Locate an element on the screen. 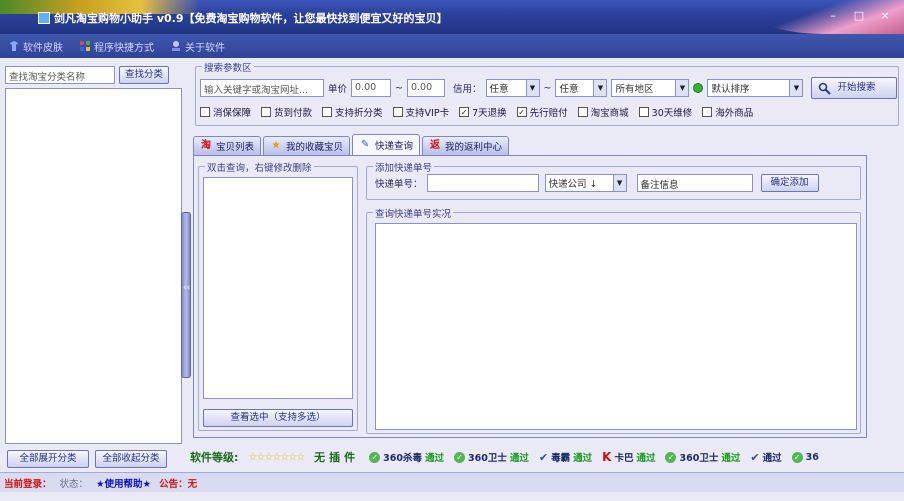 The width and height of the screenshot is (904, 501). star-icon: ★ is located at coordinates (276, 145).